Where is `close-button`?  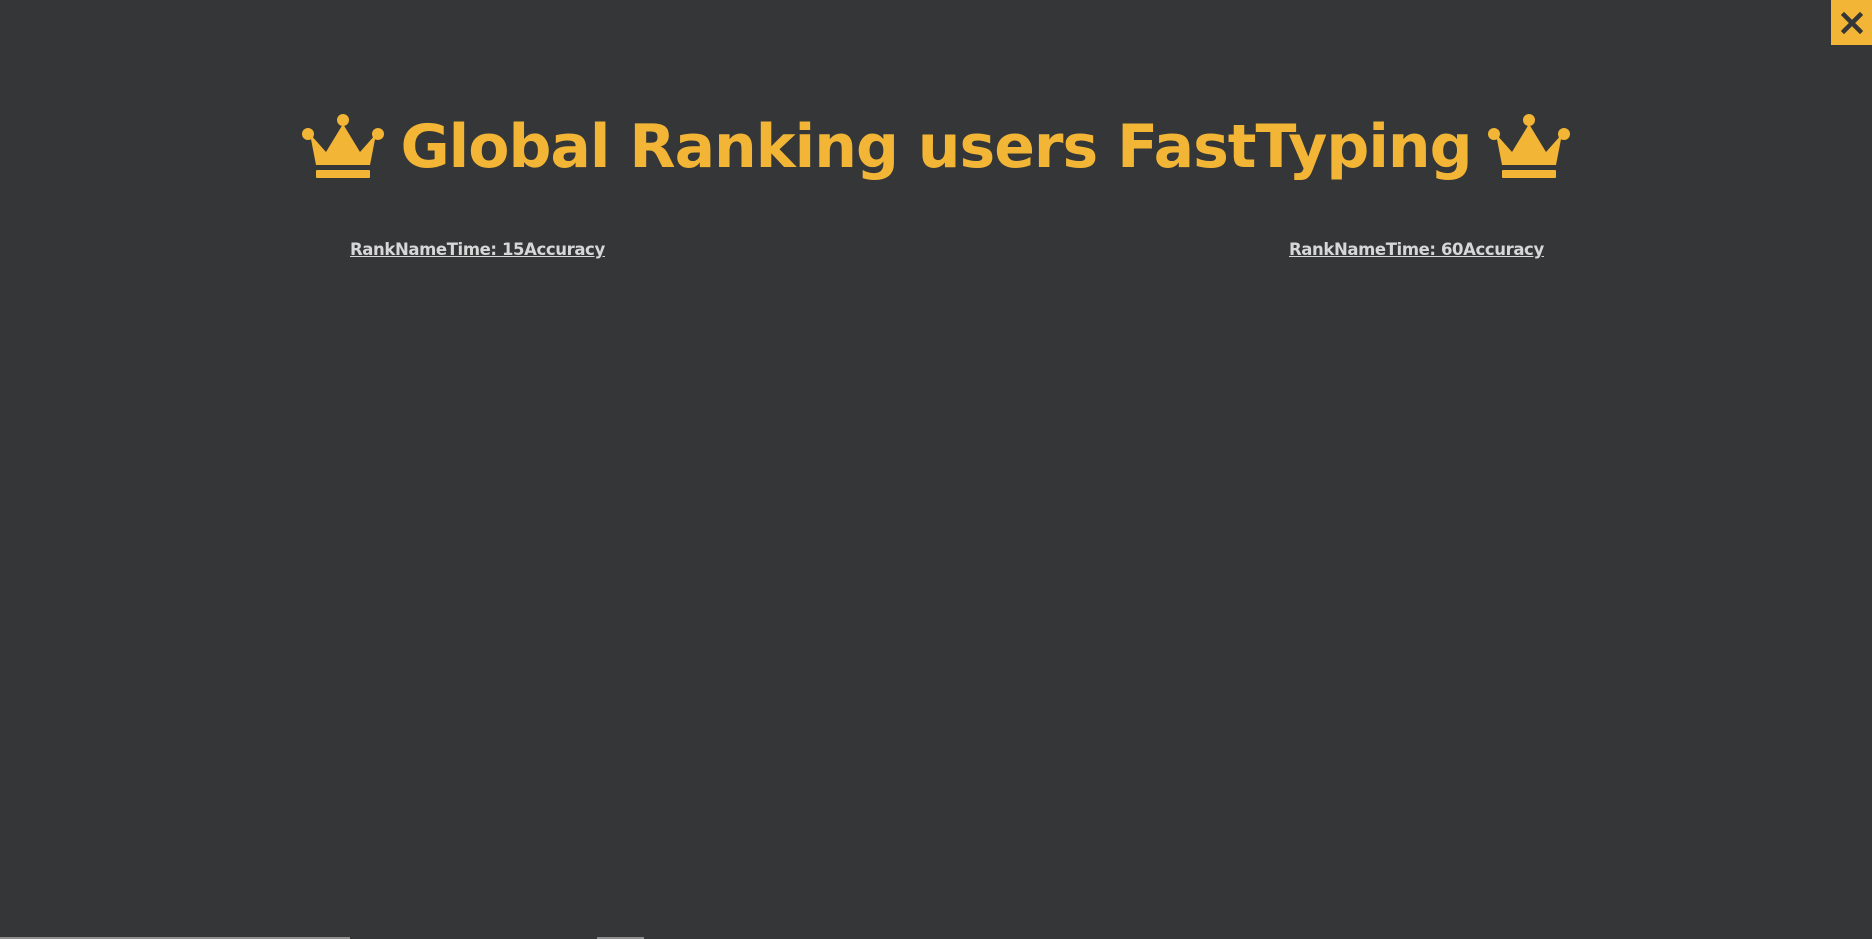
close-button is located at coordinates (1851, 22).